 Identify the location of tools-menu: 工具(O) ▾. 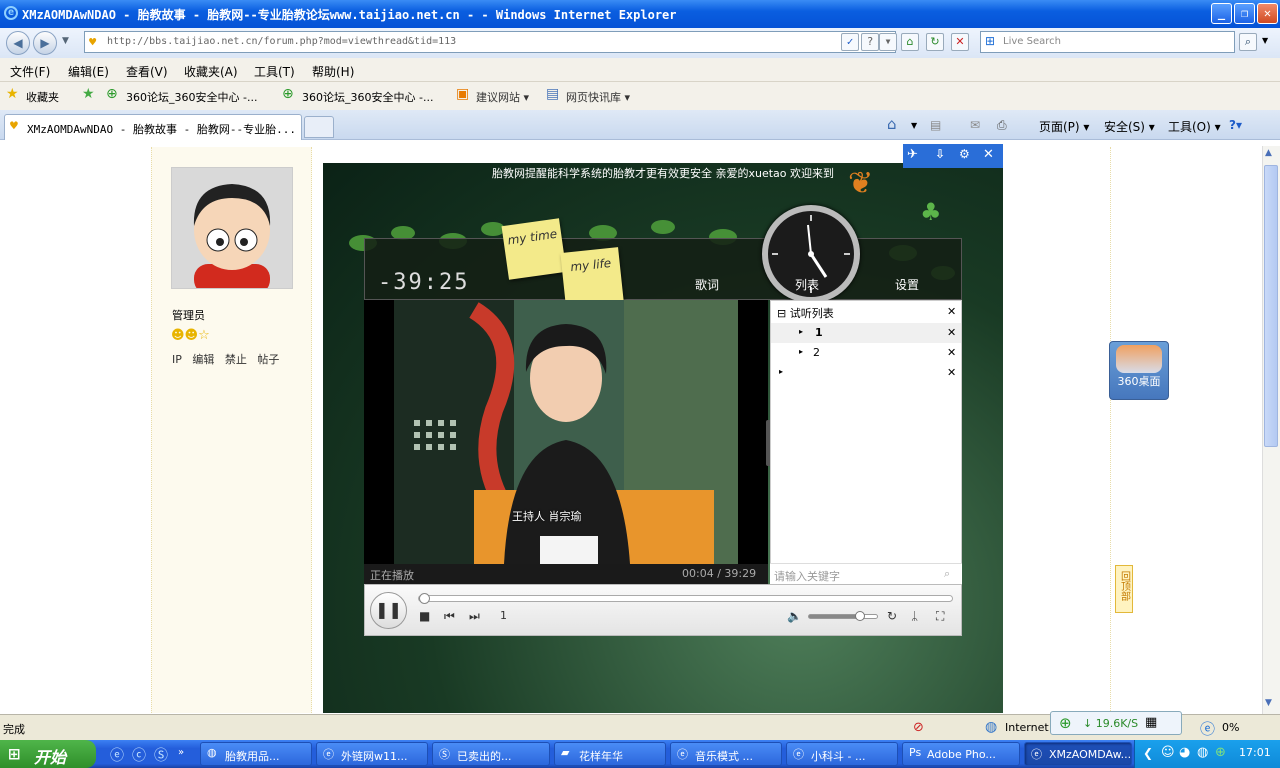
(1194, 126).